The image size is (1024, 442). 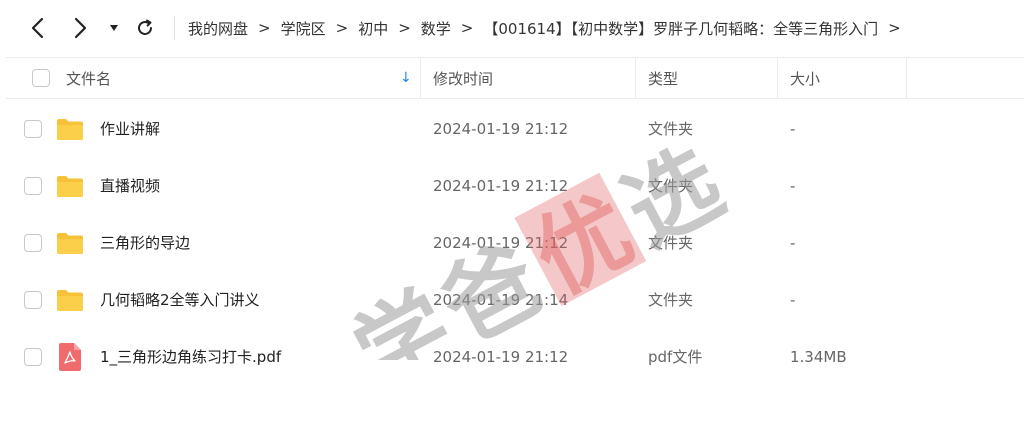 I want to click on file-name: 作业讲解, so click(x=130, y=128).